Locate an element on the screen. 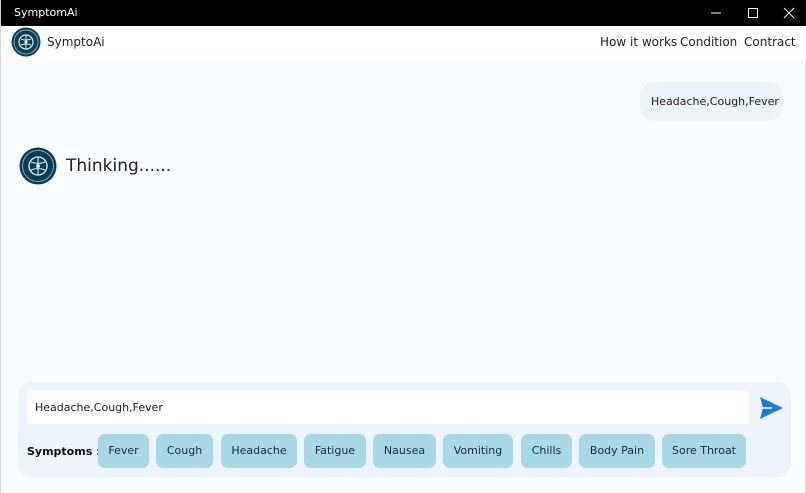  maximize-button is located at coordinates (753, 13).